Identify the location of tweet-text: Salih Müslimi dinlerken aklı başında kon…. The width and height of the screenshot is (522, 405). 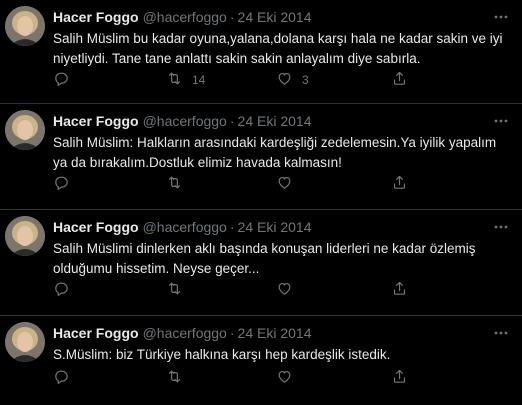
(264, 258).